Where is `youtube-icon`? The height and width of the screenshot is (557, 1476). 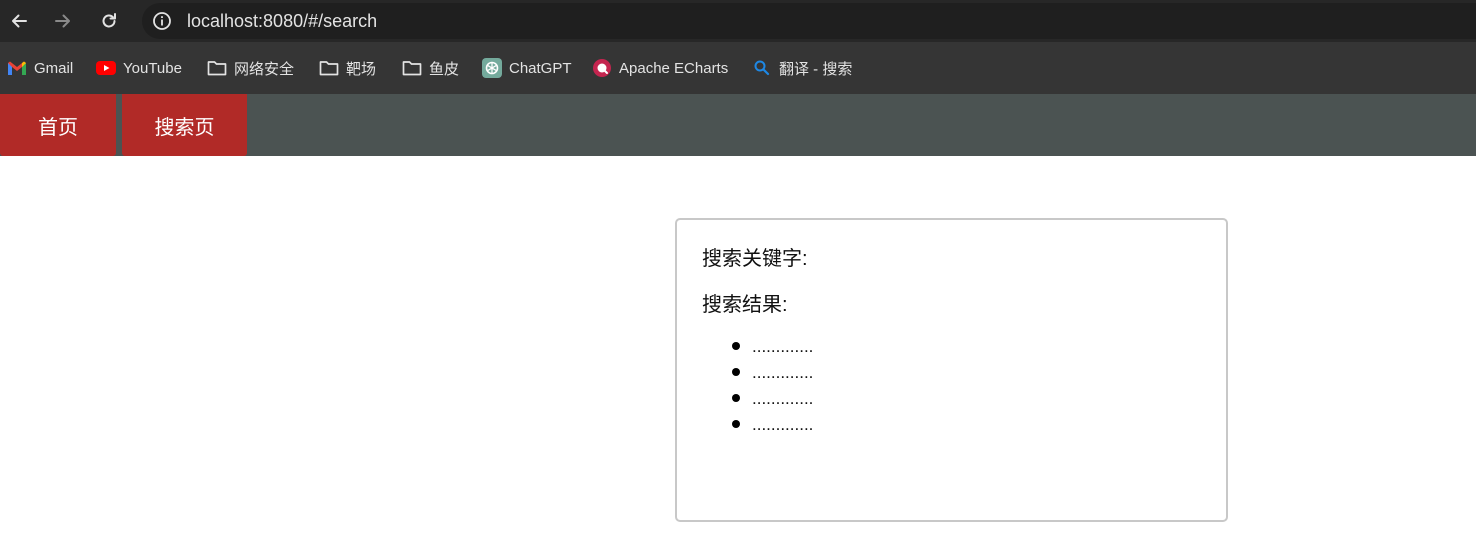
youtube-icon is located at coordinates (106, 68).